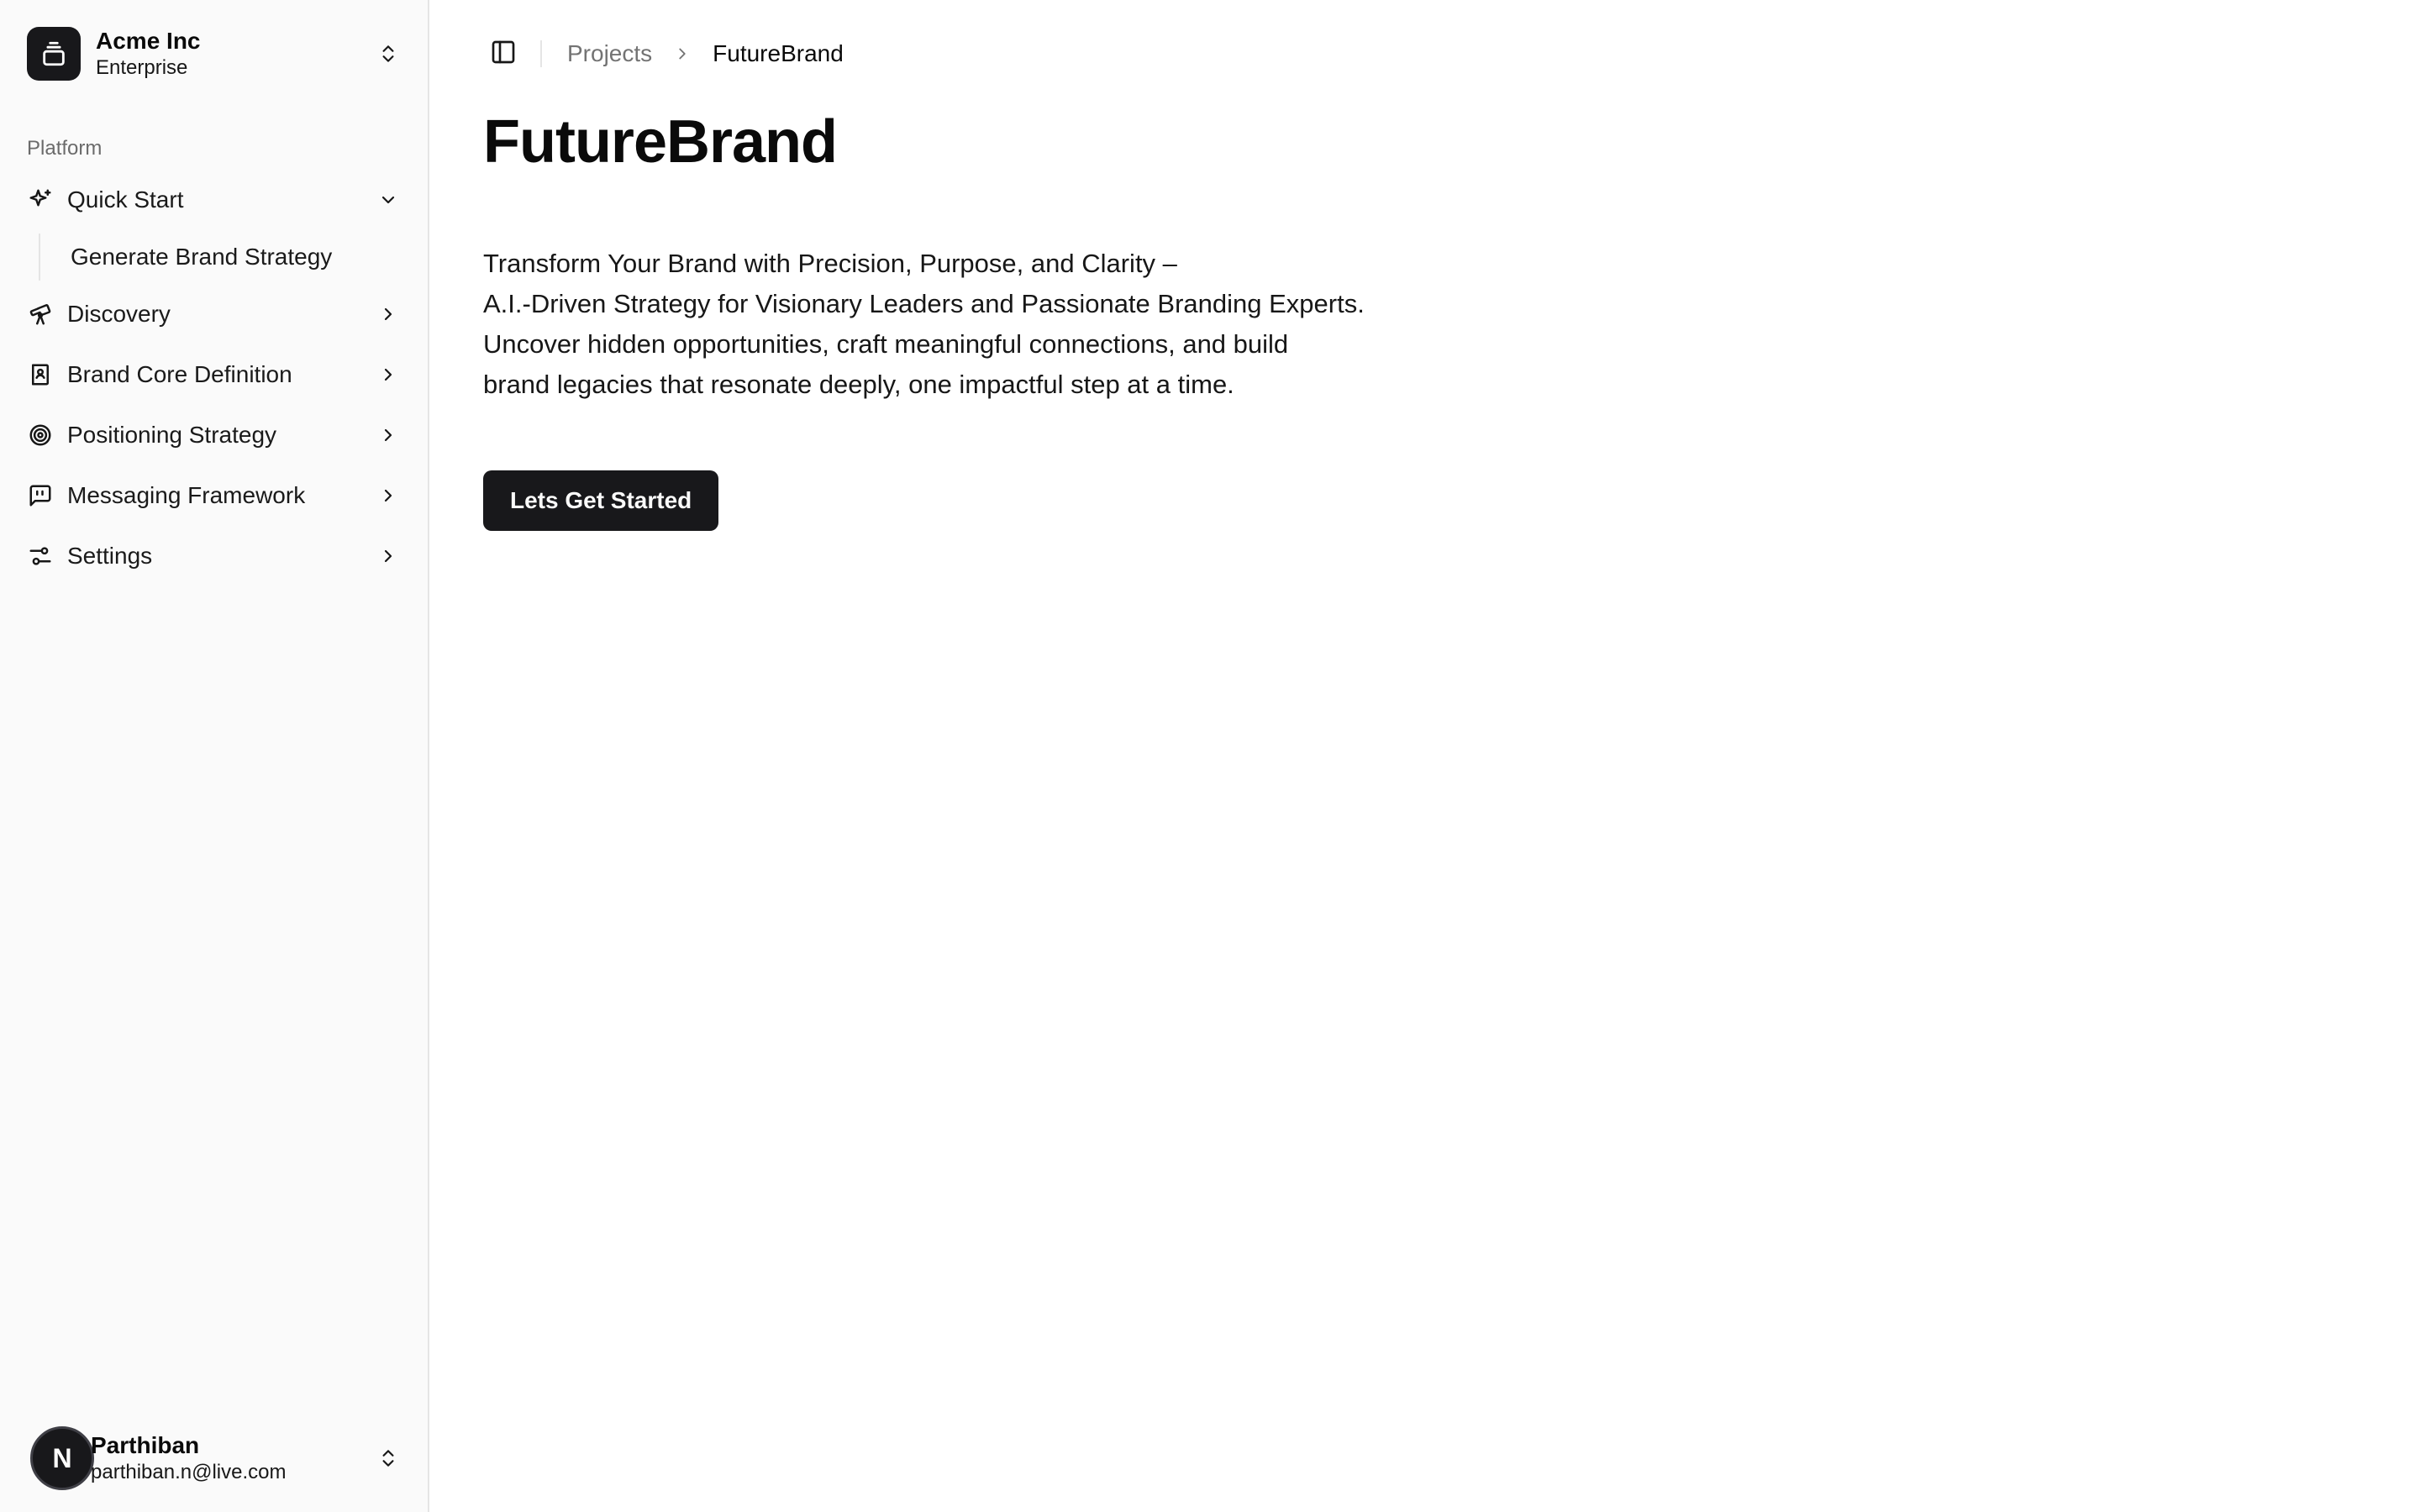 The height and width of the screenshot is (1512, 2420). I want to click on user-email: parthiban.n@live.com, so click(189, 1472).